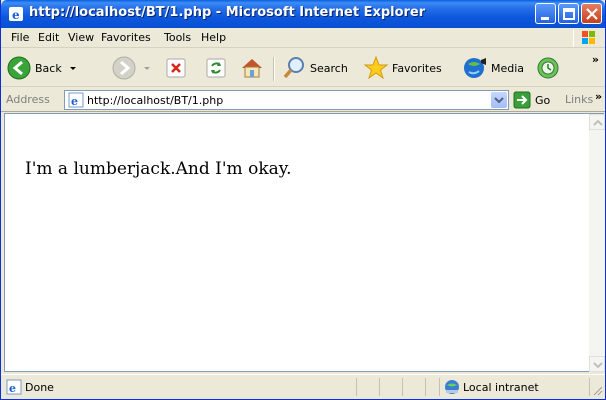 The height and width of the screenshot is (400, 606). What do you see at coordinates (303, 386) in the screenshot?
I see `status-bar: e Done Local intranet` at bounding box center [303, 386].